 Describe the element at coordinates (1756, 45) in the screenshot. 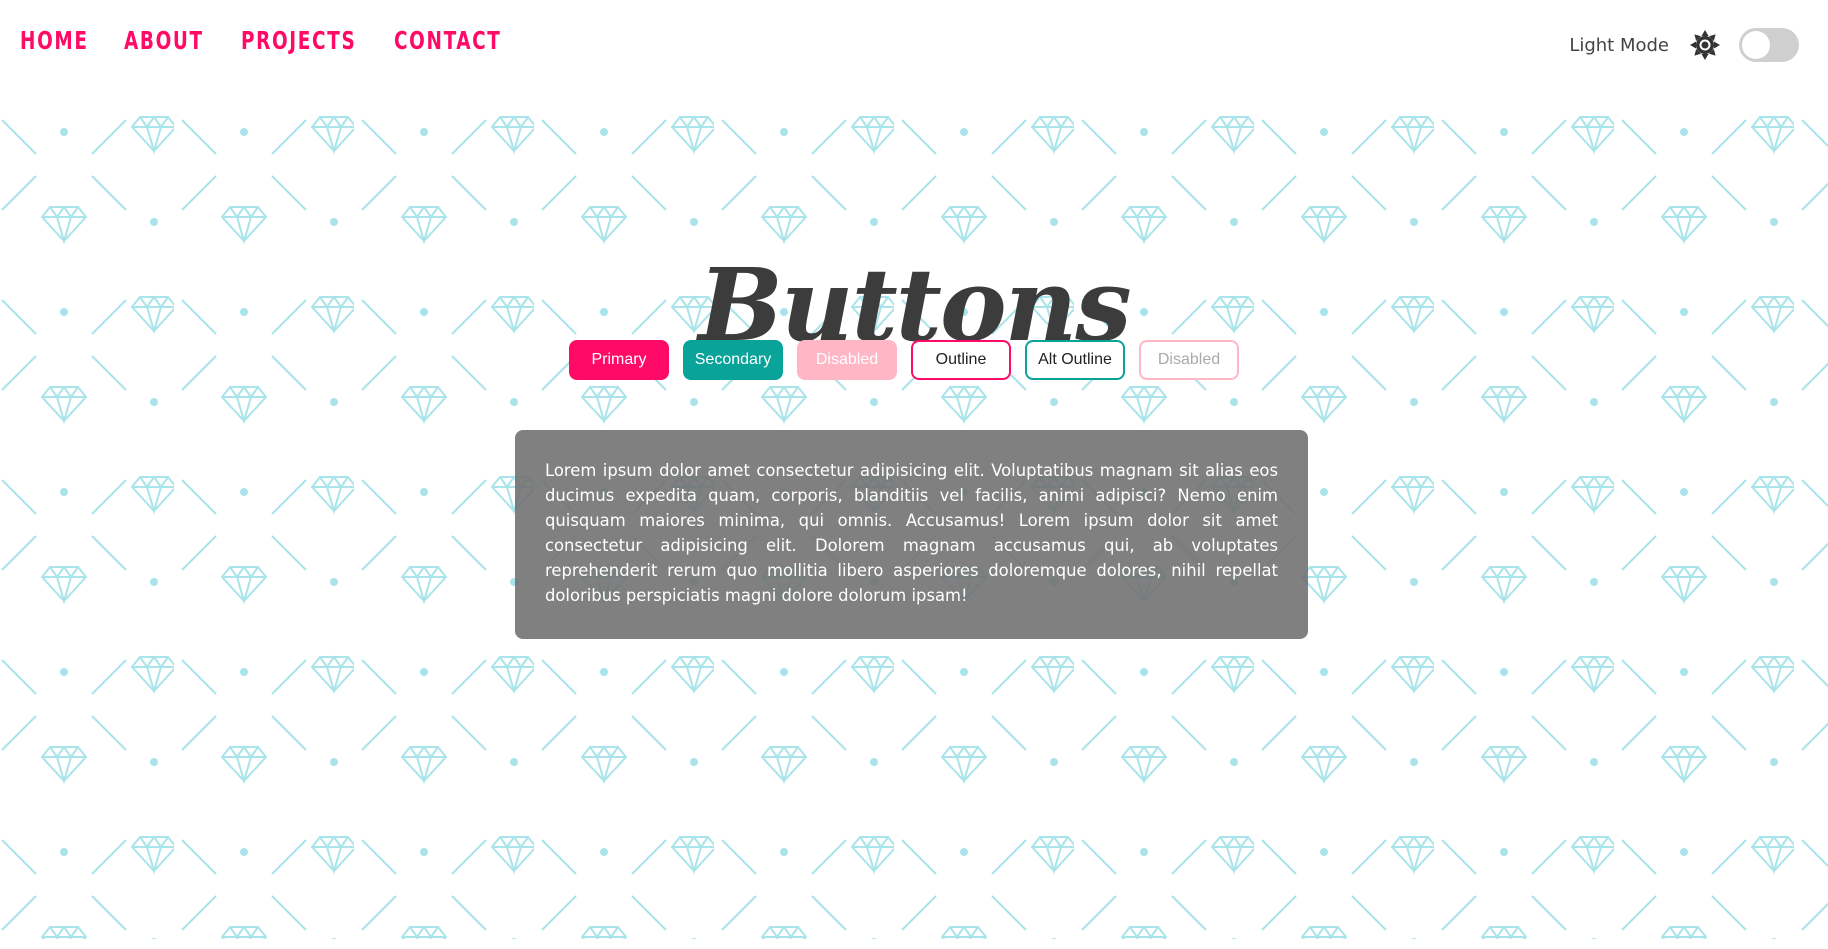

I see `toggle-knob` at that location.